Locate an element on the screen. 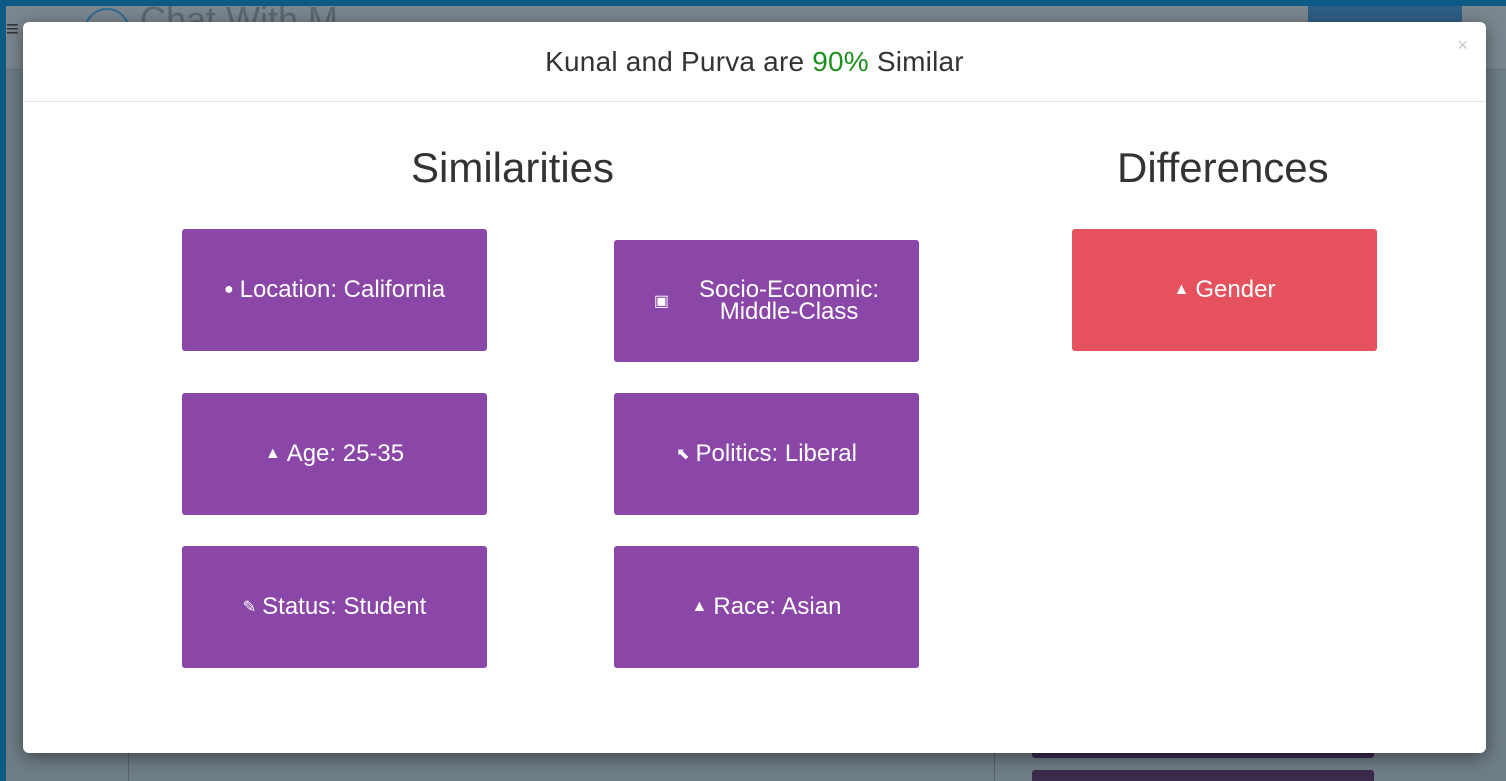 The height and width of the screenshot is (781, 1506). money-icon: ▣ is located at coordinates (661, 301).